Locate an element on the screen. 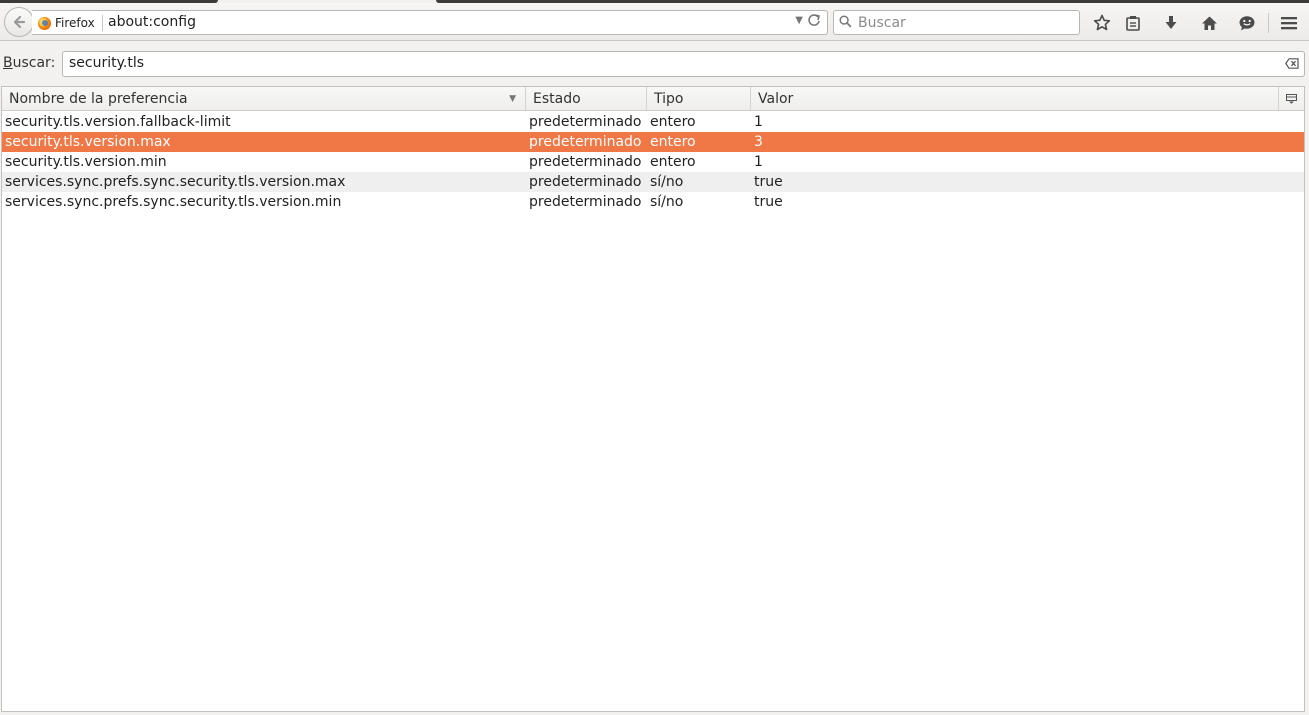 The height and width of the screenshot is (715, 1309). column-picker-button is located at coordinates (1291, 99).